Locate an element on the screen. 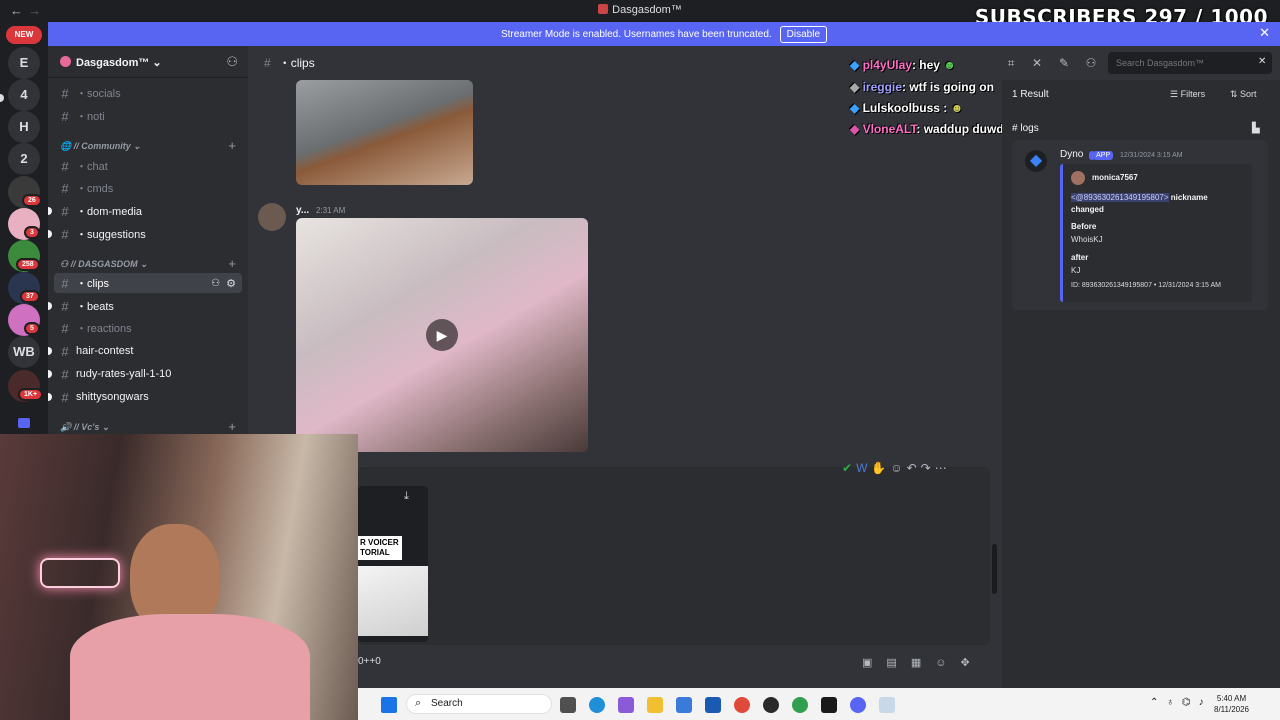 The height and width of the screenshot is (720, 1280). reply-icon: ↶ is located at coordinates (914, 468).